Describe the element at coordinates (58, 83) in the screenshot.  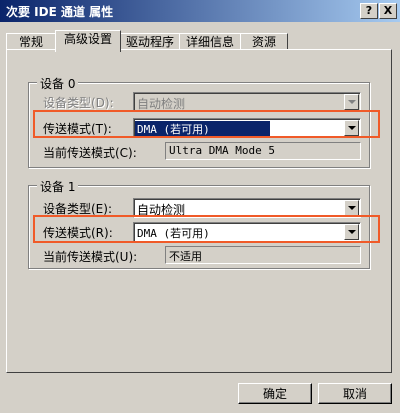
I see `device-0-group-title: 设备 0` at that location.